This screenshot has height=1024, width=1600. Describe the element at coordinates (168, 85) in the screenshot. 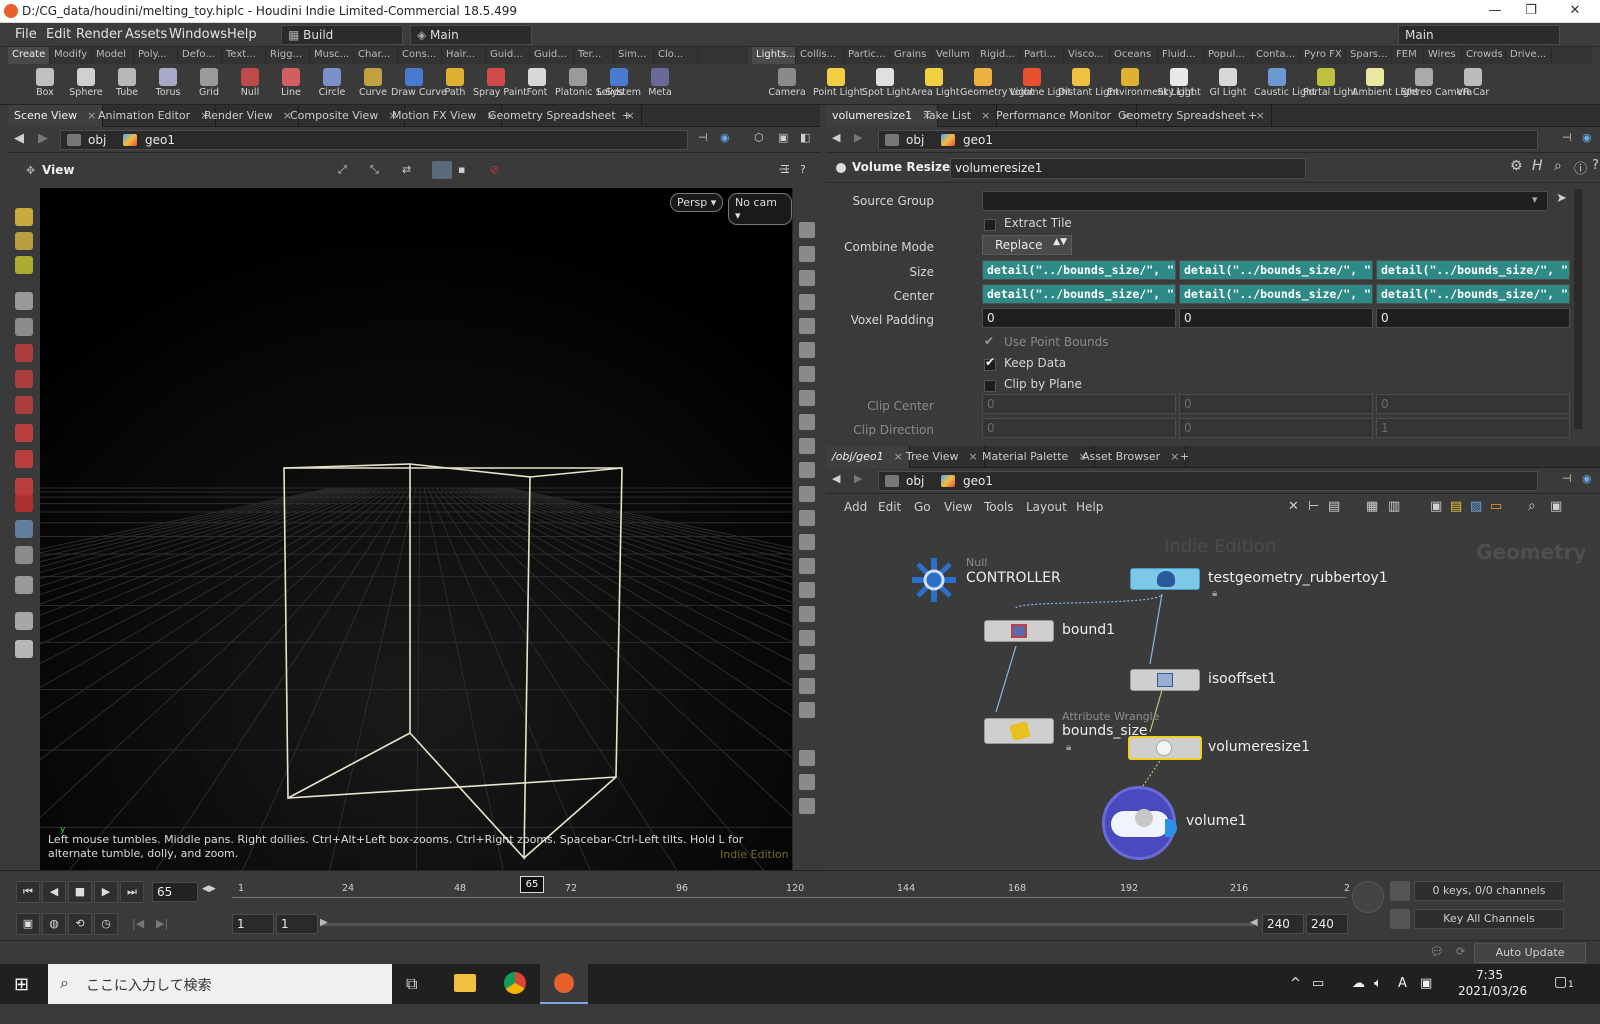

I see `tool-torus: Torus` at that location.